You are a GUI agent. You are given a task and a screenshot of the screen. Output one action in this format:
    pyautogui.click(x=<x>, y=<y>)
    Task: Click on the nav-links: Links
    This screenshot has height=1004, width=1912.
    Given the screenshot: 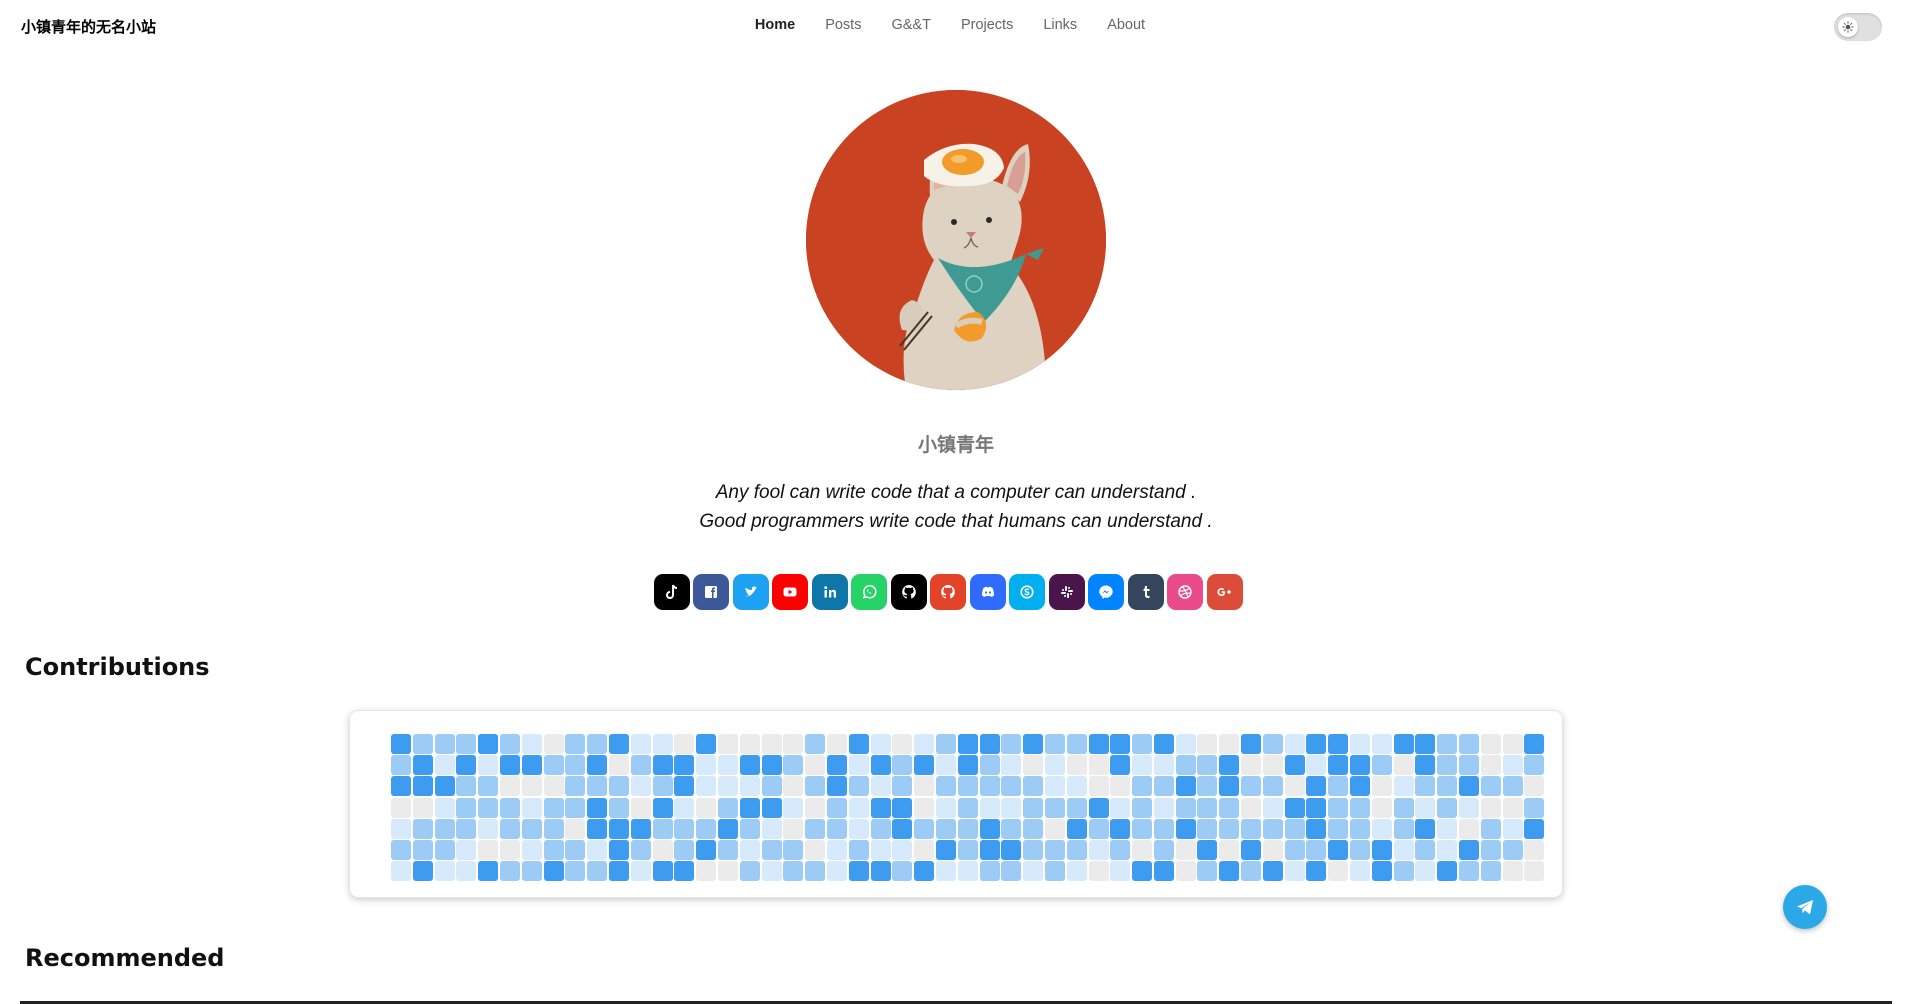 What is the action you would take?
    pyautogui.click(x=1060, y=27)
    